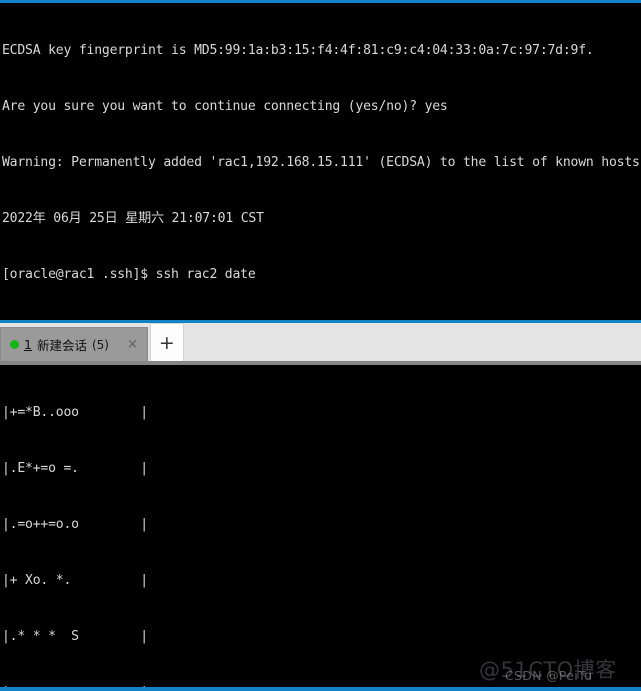  What do you see at coordinates (28, 344) in the screenshot?
I see `tab-index-label: 1` at bounding box center [28, 344].